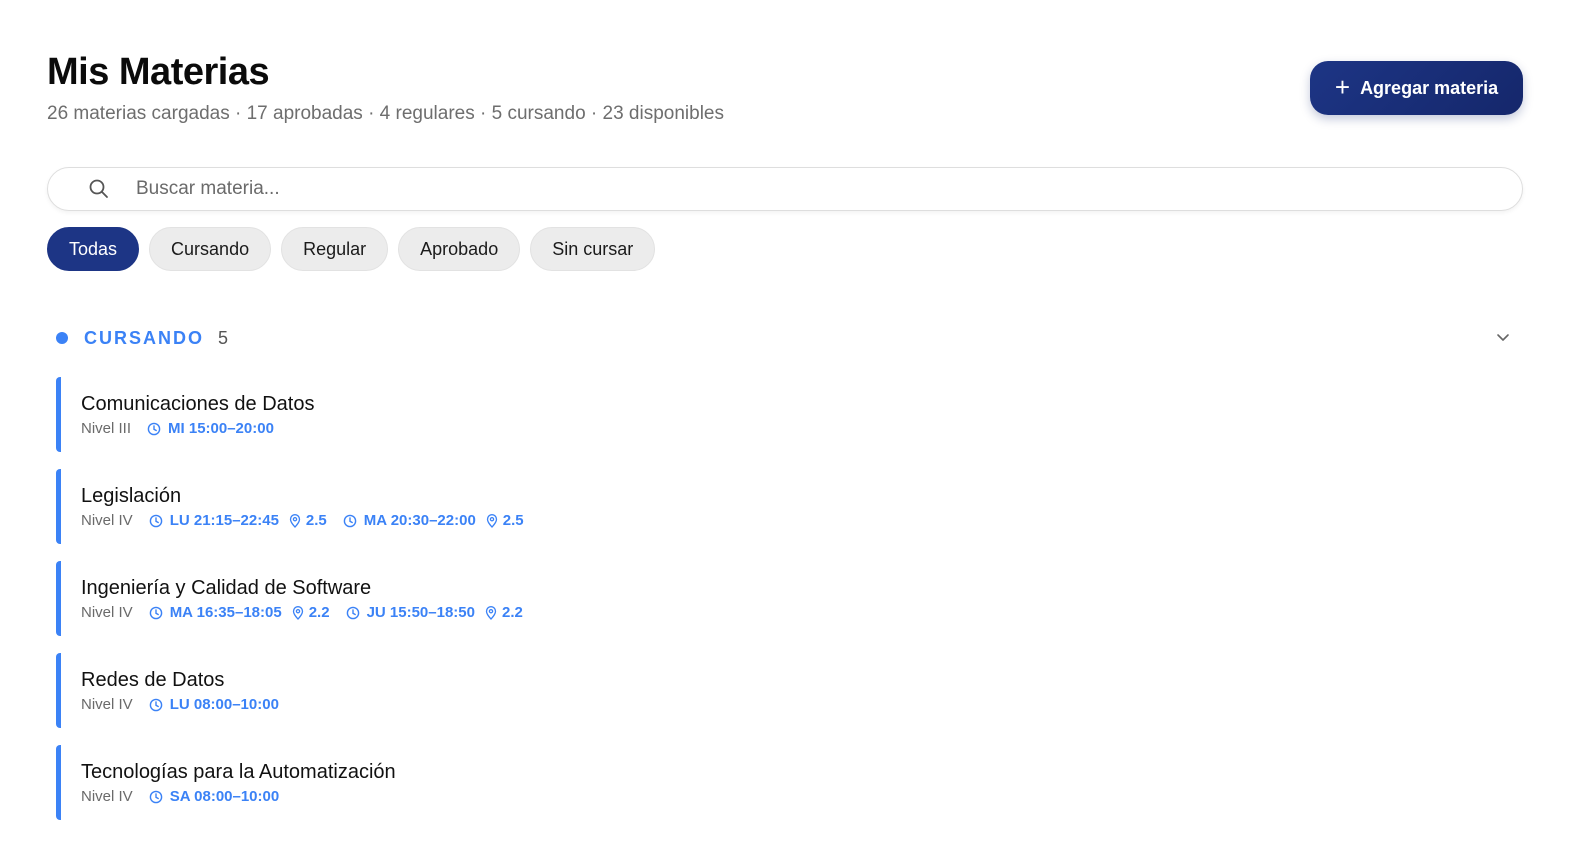 This screenshot has width=1583, height=867. Describe the element at coordinates (224, 520) in the screenshot. I see `schedule-time: LU 21:15–22:45` at that location.